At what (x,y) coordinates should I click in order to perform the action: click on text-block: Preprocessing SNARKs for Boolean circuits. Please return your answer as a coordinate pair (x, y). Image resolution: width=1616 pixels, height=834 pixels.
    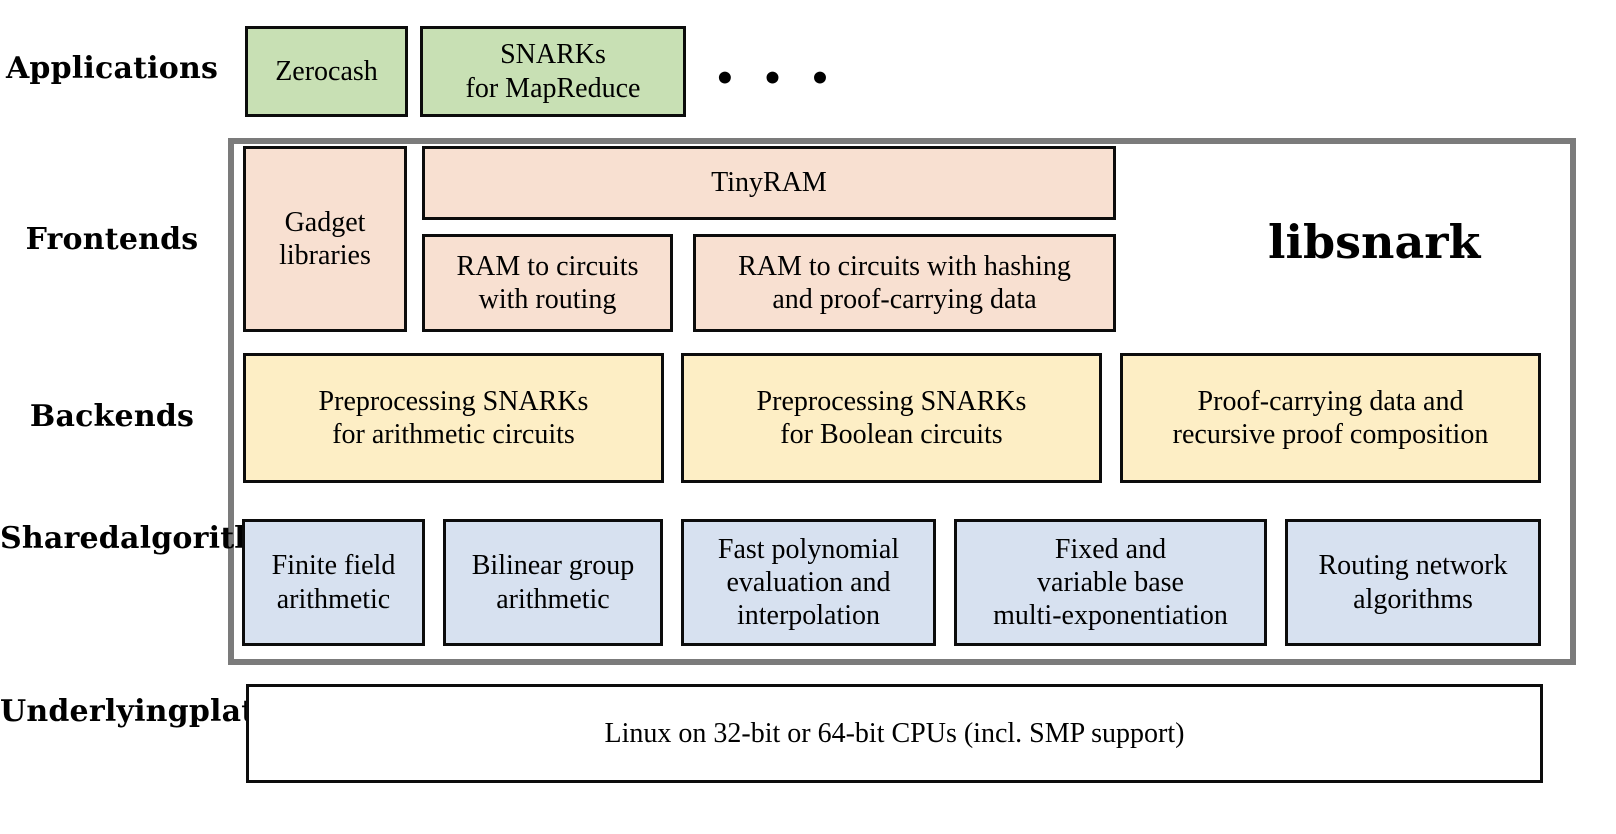
    Looking at the image, I should click on (892, 418).